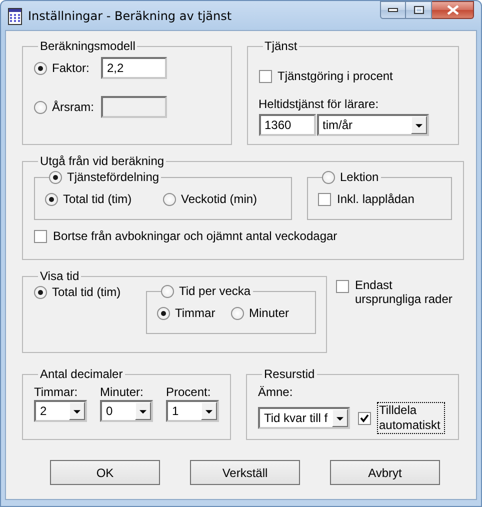  I want to click on radio-label: Tjänstefördelning, so click(113, 177).